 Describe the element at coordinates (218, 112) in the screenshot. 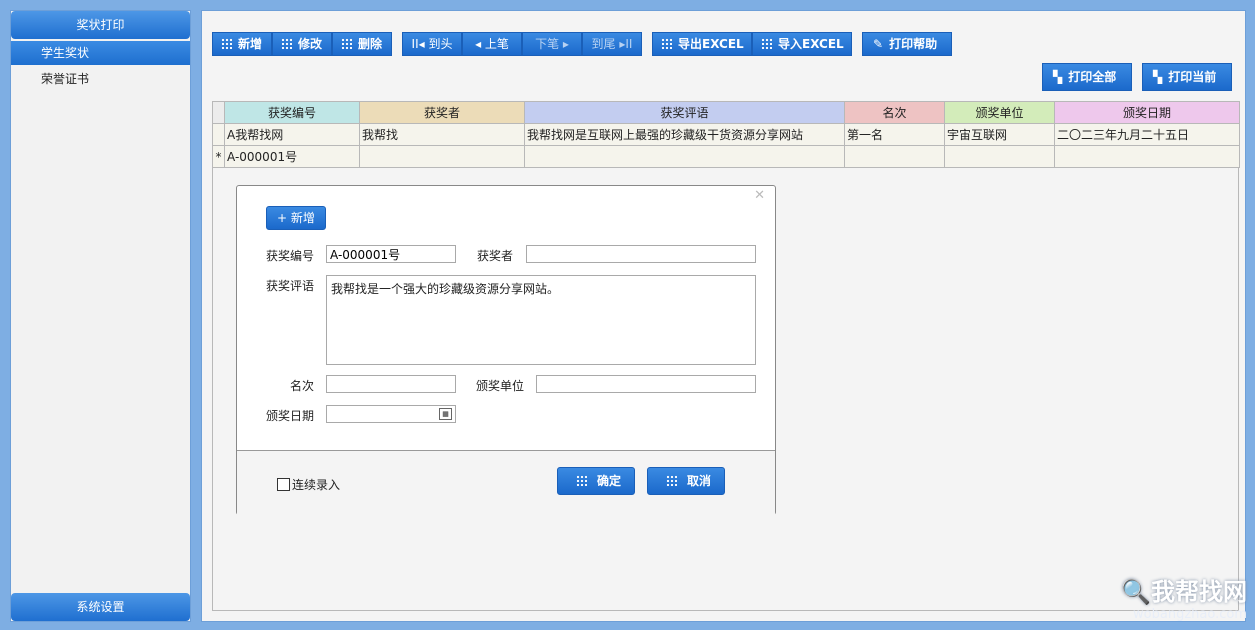

I see `row-header-corner` at that location.